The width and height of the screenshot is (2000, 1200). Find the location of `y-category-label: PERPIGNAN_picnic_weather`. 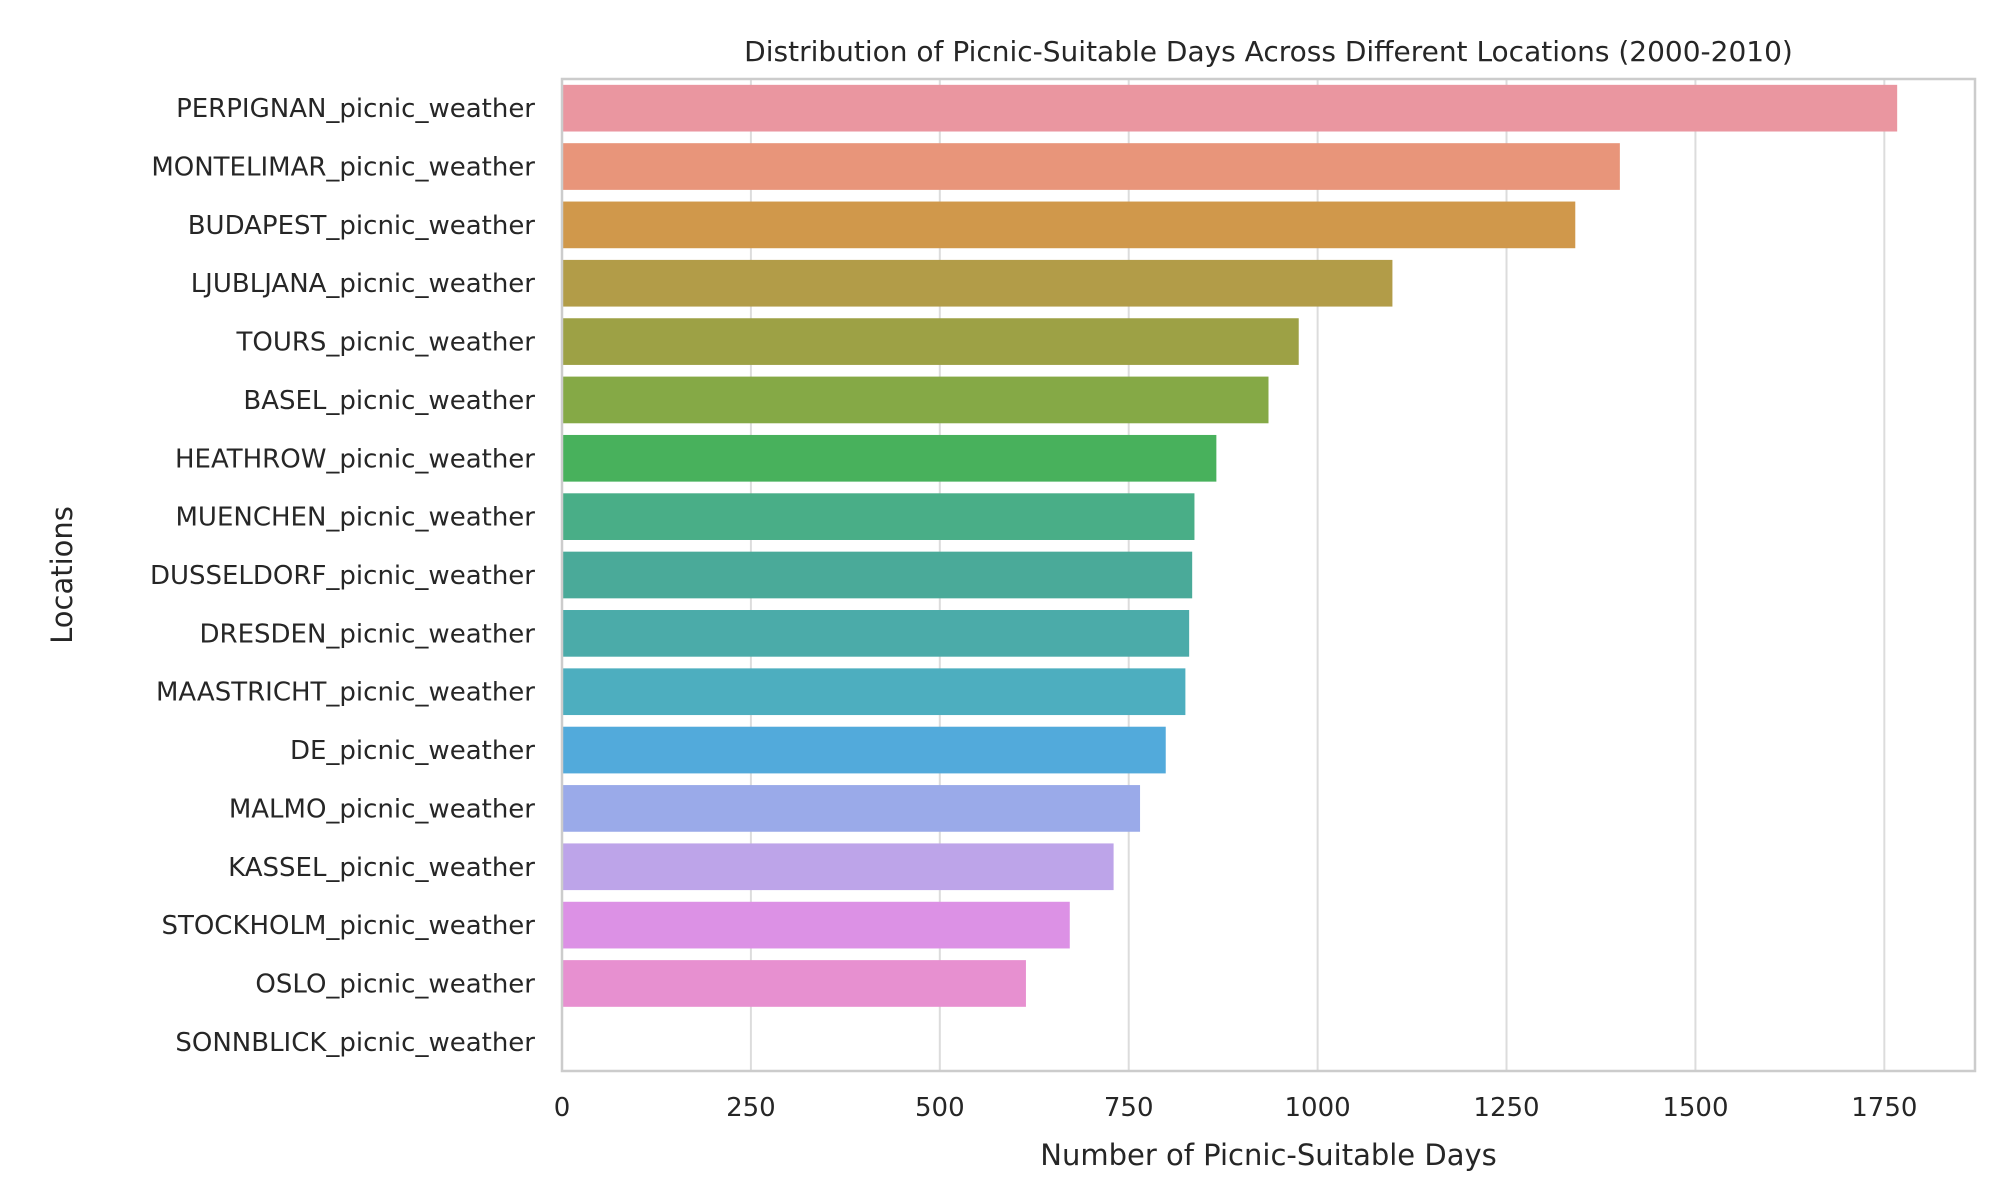

y-category-label: PERPIGNAN_picnic_weather is located at coordinates (355, 109).